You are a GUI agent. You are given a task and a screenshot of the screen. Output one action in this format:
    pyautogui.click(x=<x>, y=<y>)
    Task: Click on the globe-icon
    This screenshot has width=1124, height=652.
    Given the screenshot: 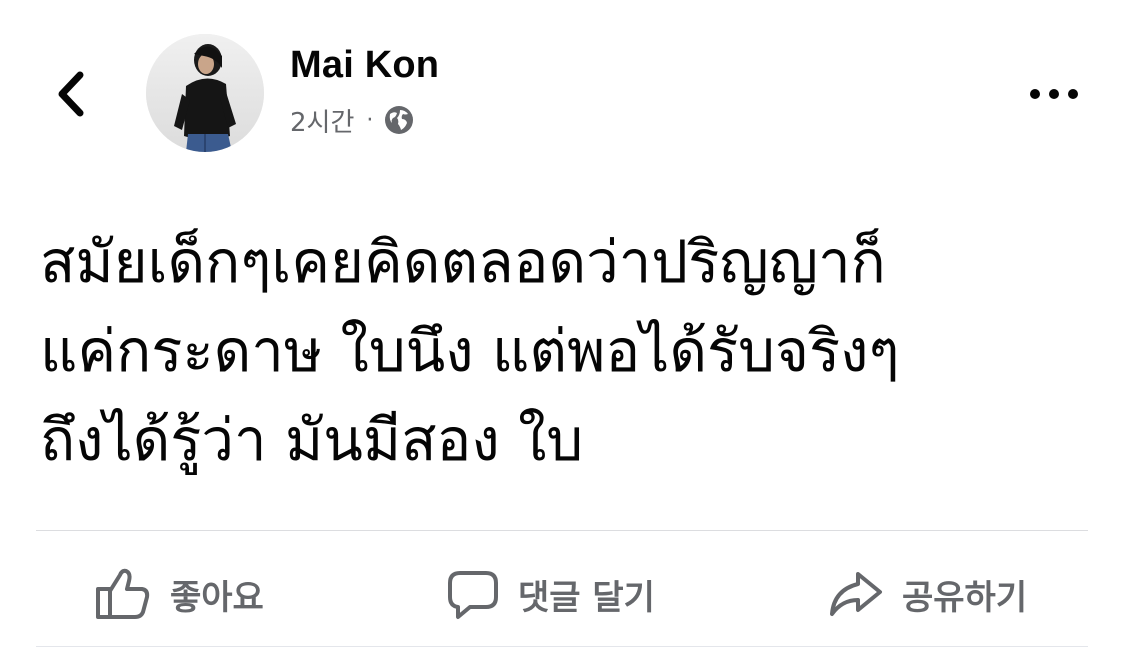 What is the action you would take?
    pyautogui.click(x=399, y=120)
    